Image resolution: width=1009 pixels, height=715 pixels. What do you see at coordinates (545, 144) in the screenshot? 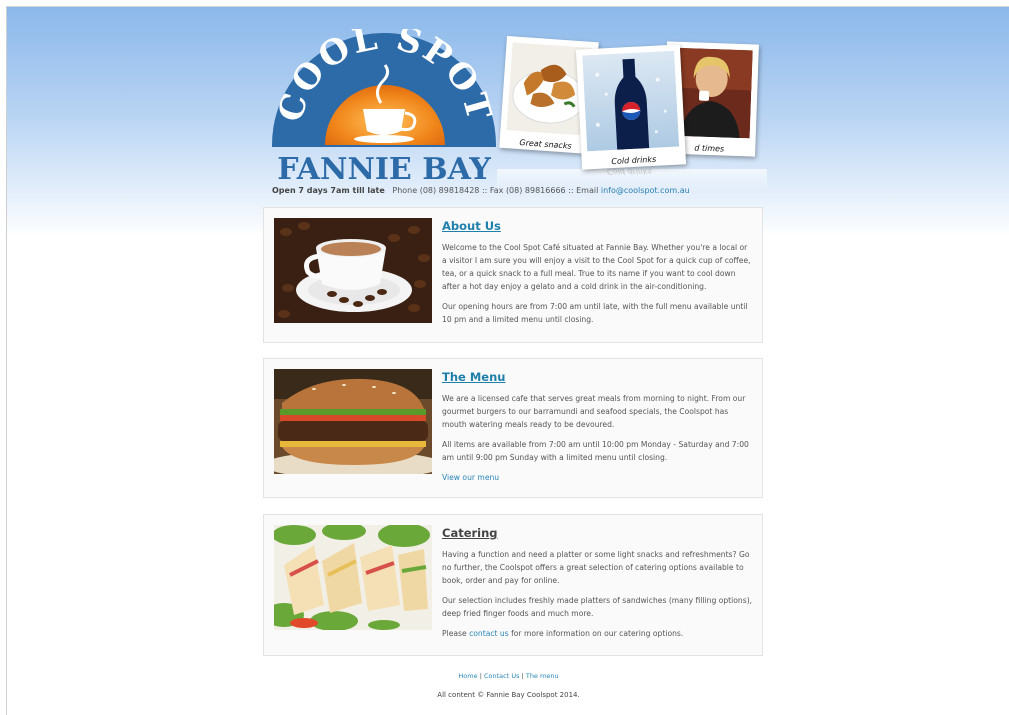
I see `caption-great-snacks: Great snacks` at bounding box center [545, 144].